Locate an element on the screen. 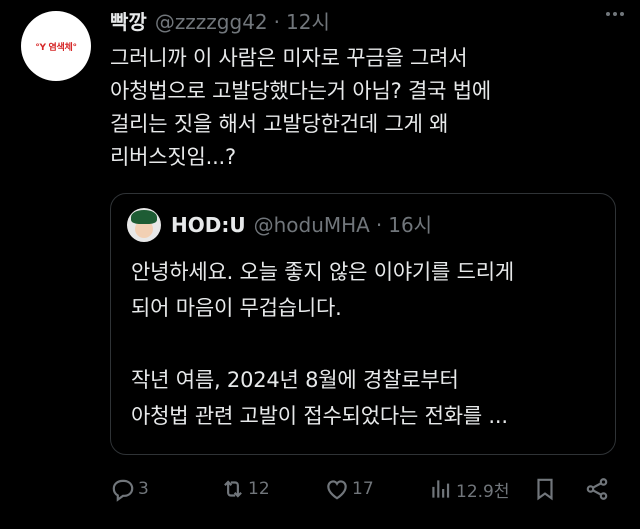 The image size is (640, 529). quoted-tweet-header: HOD:U @hoduMHA · 16시 is located at coordinates (279, 225).